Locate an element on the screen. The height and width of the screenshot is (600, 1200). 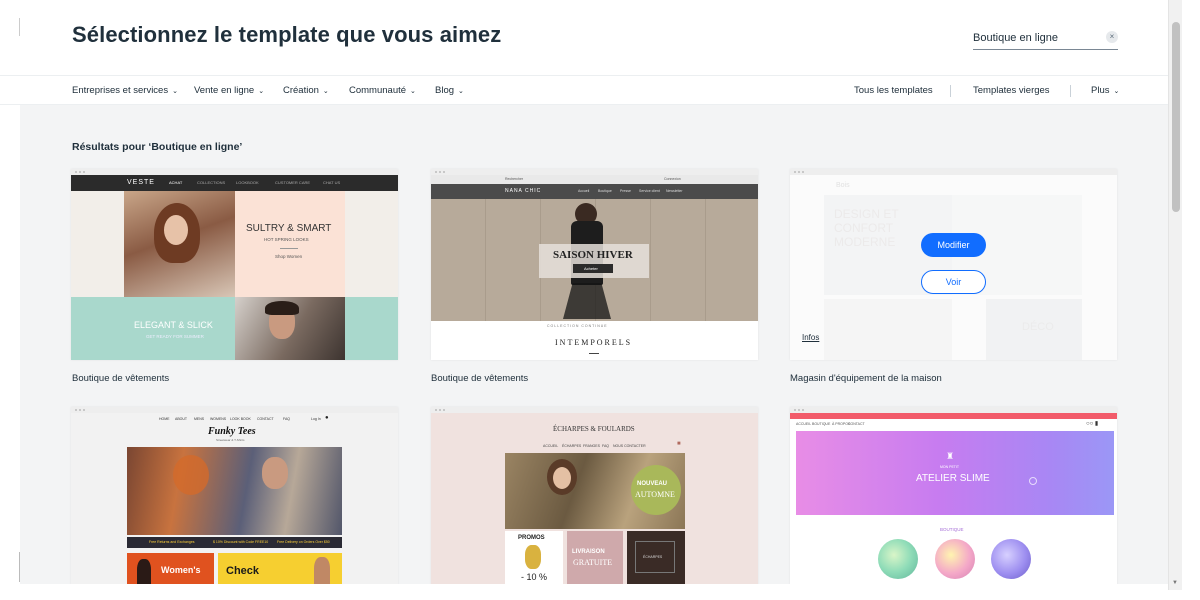
preview-hero-box: SAISON HIVER Acheter is located at coordinates (594, 261).